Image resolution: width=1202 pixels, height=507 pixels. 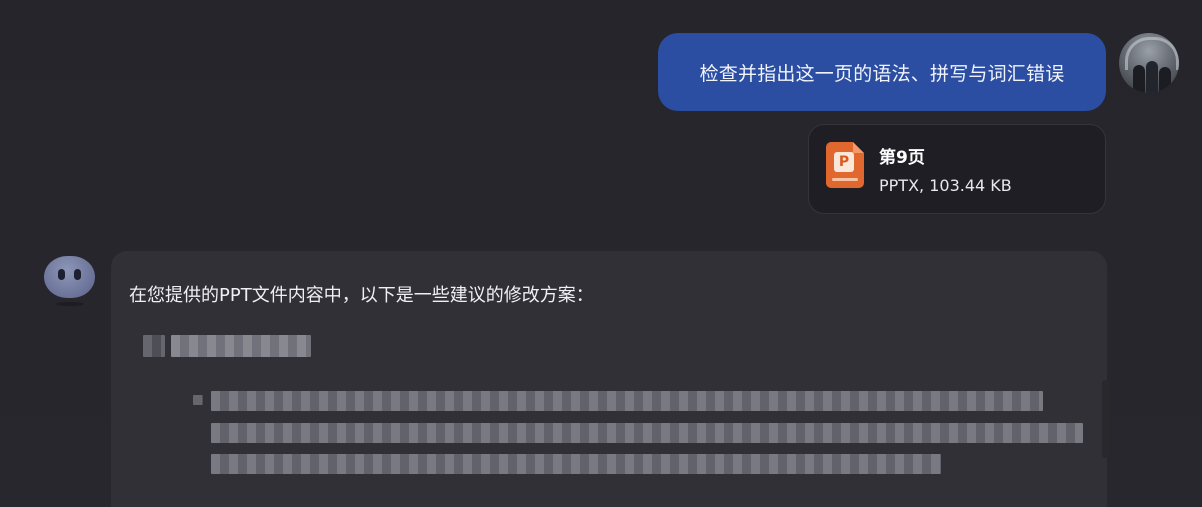 What do you see at coordinates (70, 304) in the screenshot?
I see `assistant-avatar-shadow` at bounding box center [70, 304].